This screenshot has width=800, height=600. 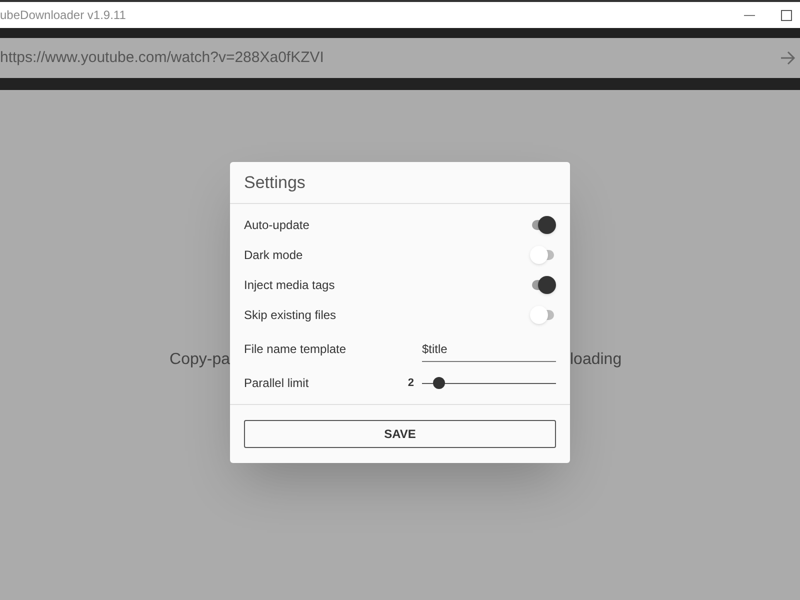 What do you see at coordinates (489, 349) in the screenshot?
I see `file-name-field: $title` at bounding box center [489, 349].